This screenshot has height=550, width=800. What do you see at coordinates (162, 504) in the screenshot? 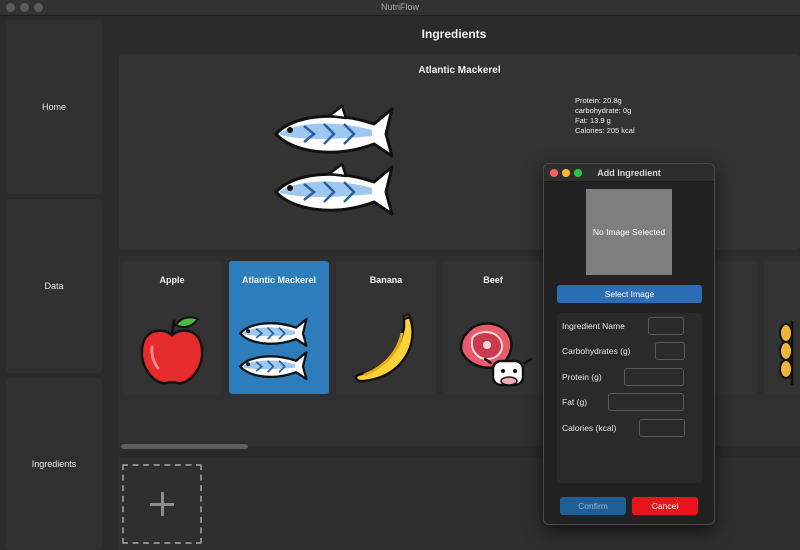
I see `add-ingredient-button` at bounding box center [162, 504].